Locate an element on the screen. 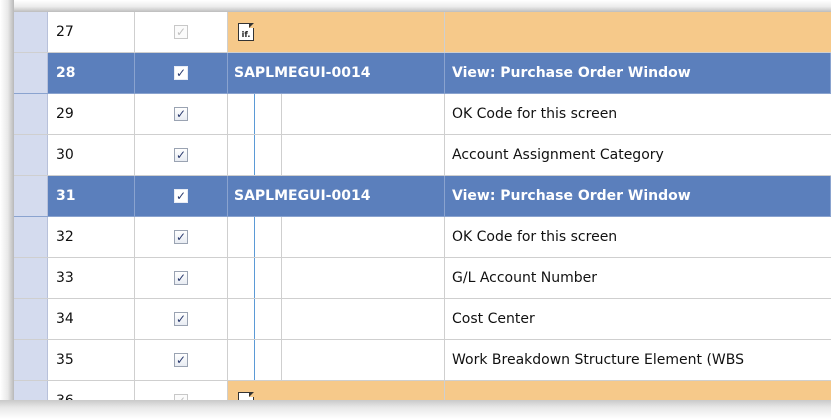 The height and width of the screenshot is (419, 831). step-description: Work Breakdown Structure Element (WBS is located at coordinates (638, 360).